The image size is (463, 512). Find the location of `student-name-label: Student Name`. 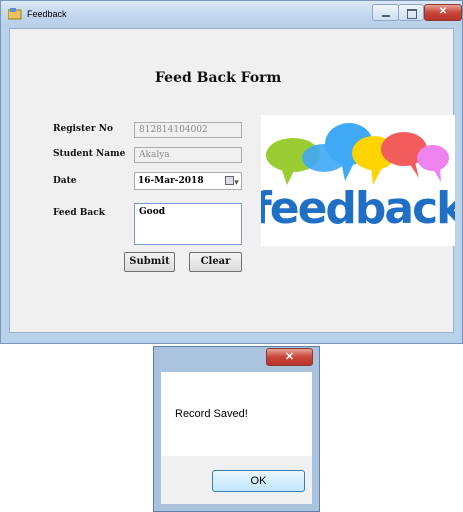

student-name-label: Student Name is located at coordinates (89, 154).